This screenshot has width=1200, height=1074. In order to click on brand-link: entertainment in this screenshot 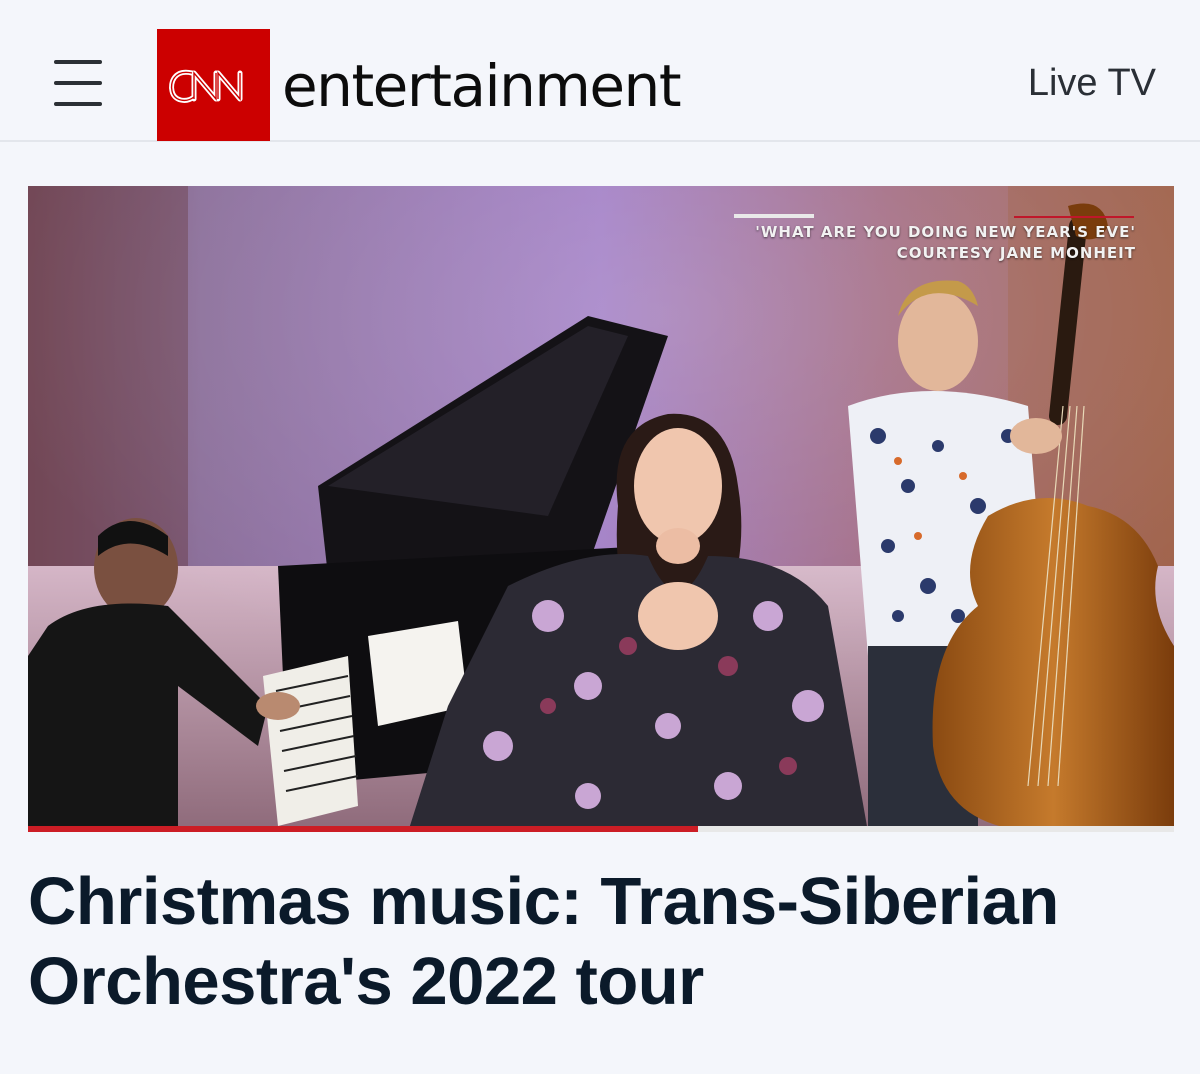, I will do `click(419, 85)`.